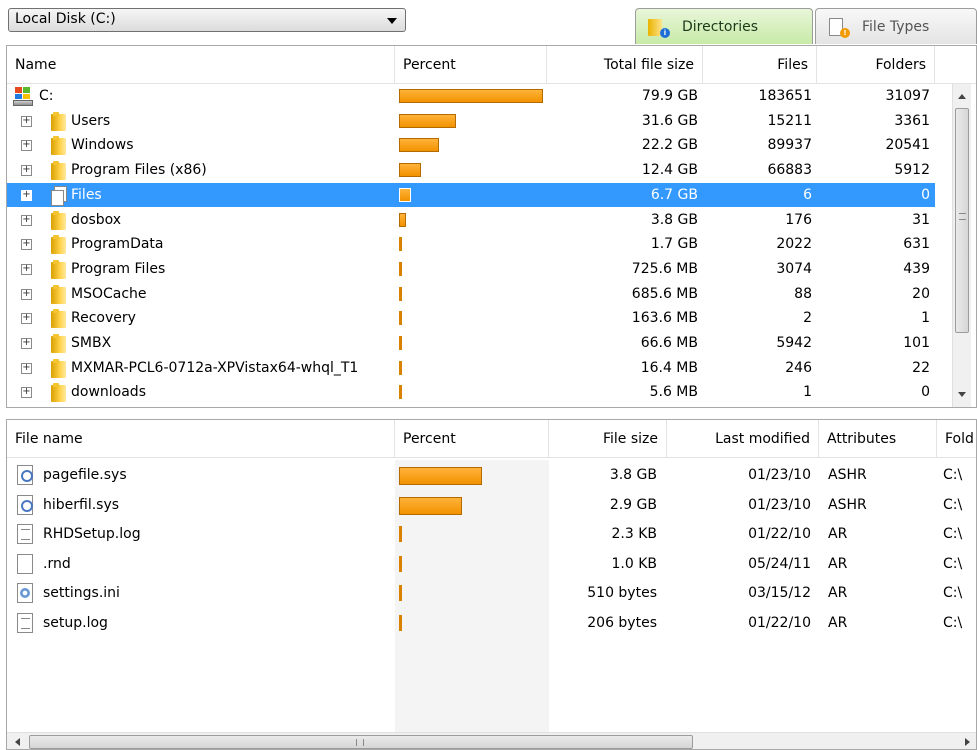 The height and width of the screenshot is (750, 977). What do you see at coordinates (625, 65) in the screenshot?
I see `column-header-total-size: Total file size` at bounding box center [625, 65].